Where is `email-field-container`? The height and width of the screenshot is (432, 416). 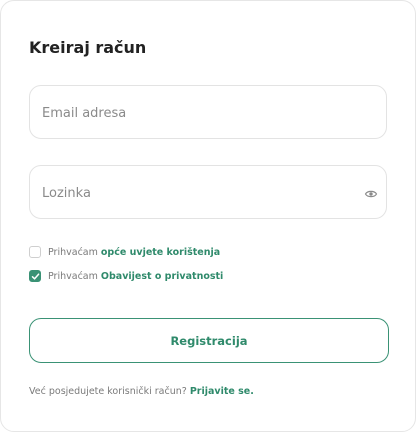
email-field-container is located at coordinates (208, 112).